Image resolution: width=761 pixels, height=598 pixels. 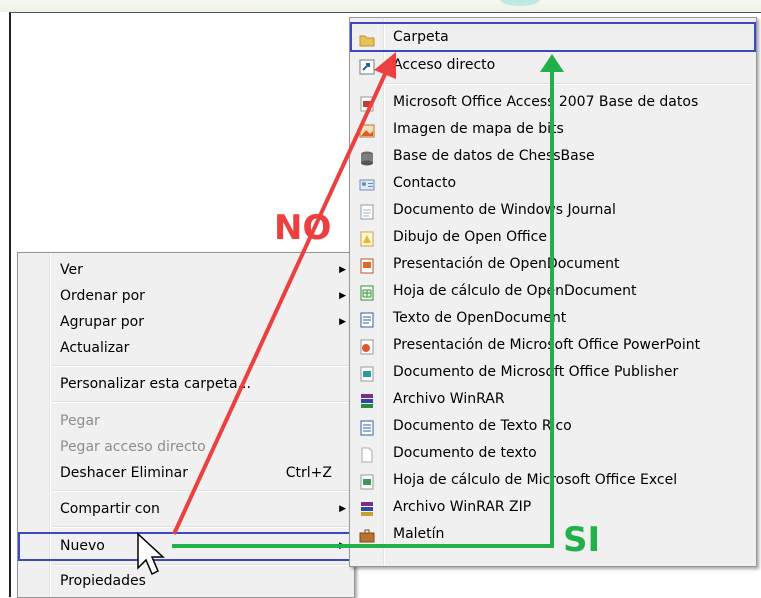 I want to click on annotation-si: SI, so click(x=582, y=540).